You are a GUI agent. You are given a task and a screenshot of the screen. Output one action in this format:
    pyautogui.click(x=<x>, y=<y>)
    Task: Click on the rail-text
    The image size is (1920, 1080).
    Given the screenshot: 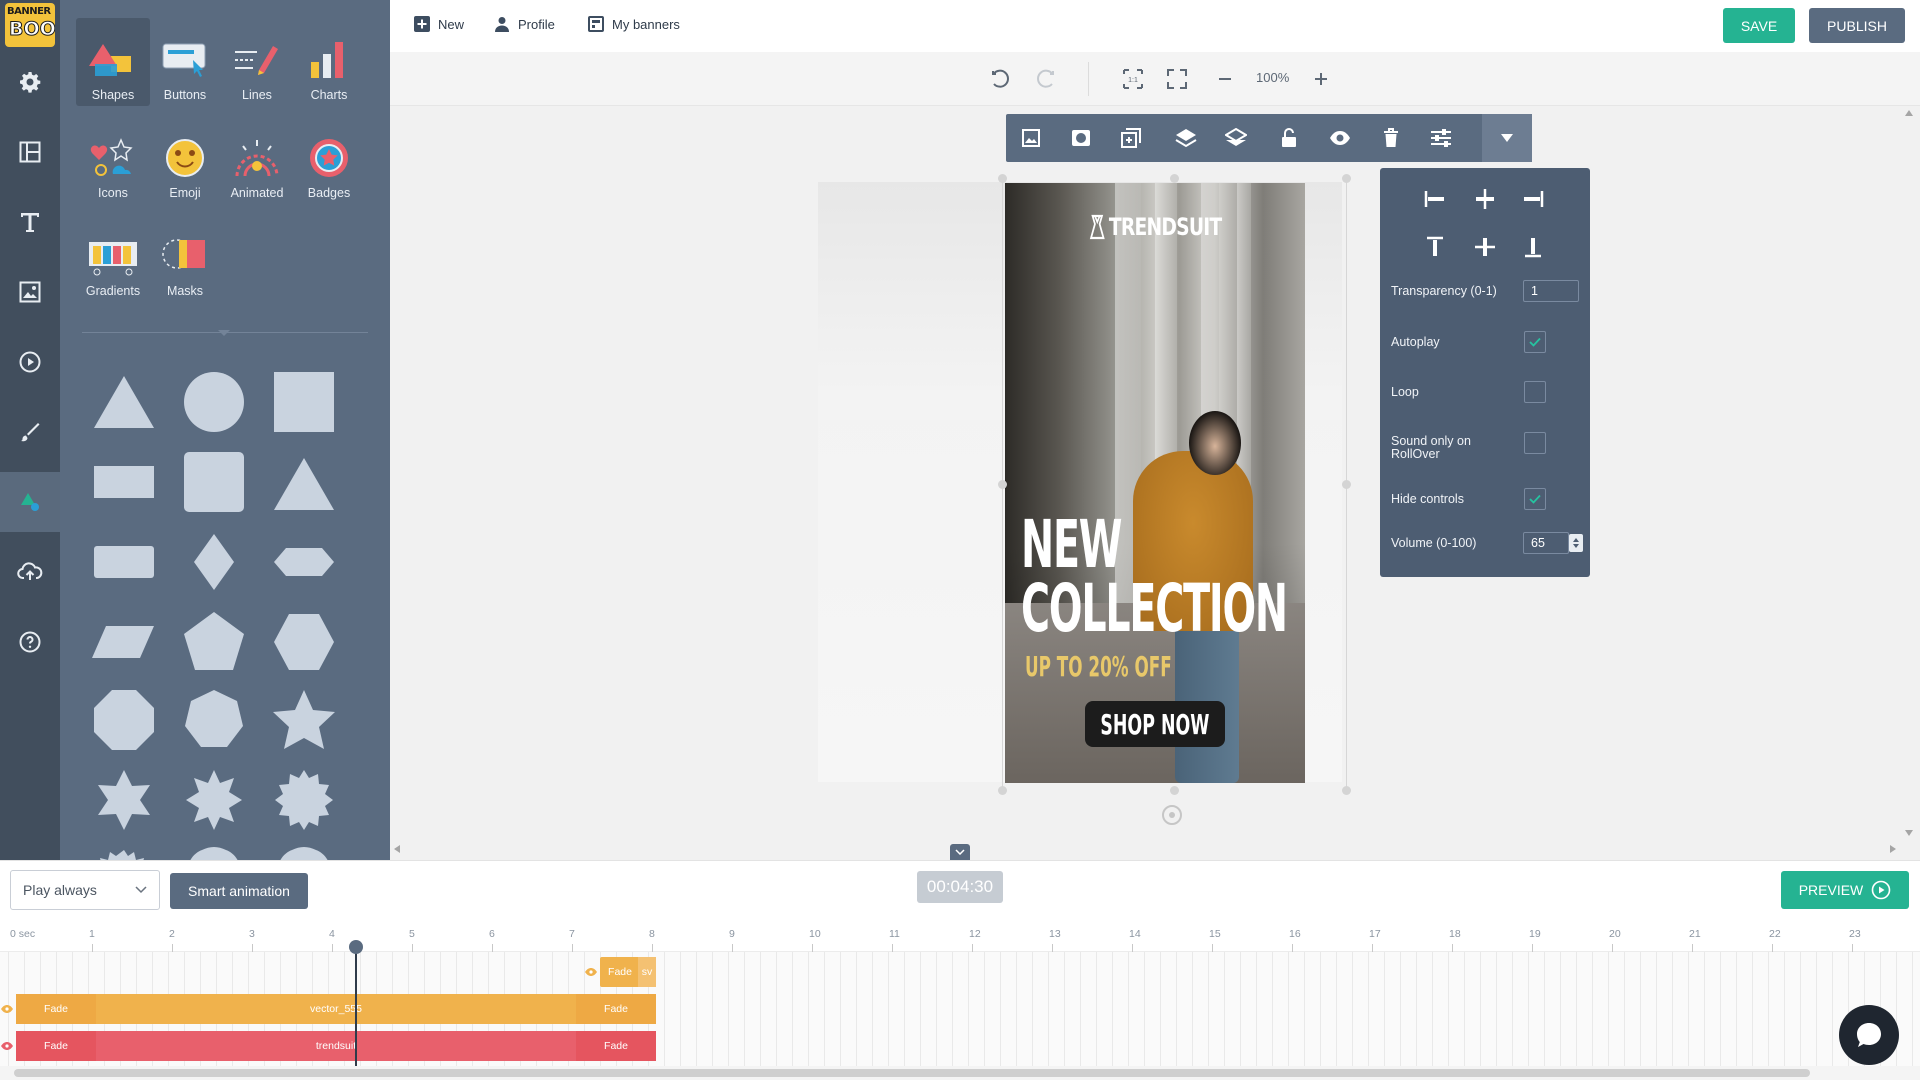 What is the action you would take?
    pyautogui.click(x=30, y=222)
    